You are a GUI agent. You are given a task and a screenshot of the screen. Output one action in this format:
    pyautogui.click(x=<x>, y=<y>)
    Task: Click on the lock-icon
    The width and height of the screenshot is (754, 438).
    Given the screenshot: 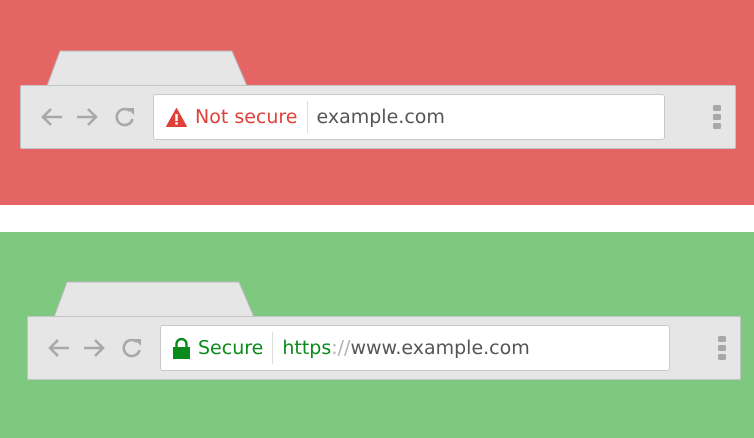 What is the action you would take?
    pyautogui.click(x=181, y=348)
    